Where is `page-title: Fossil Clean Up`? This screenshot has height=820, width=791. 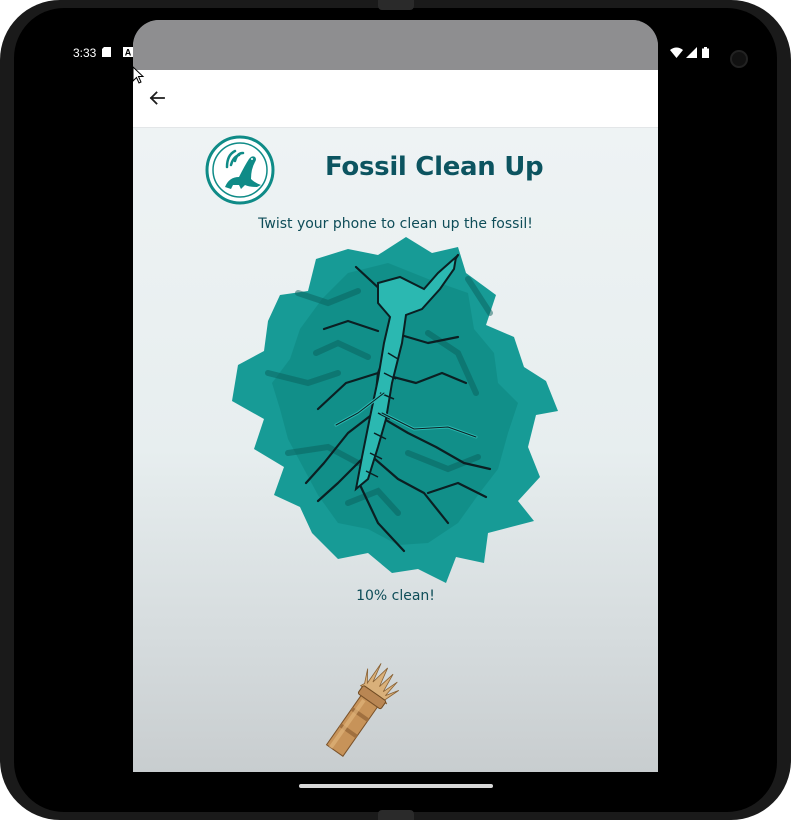 page-title: Fossil Clean Up is located at coordinates (434, 167).